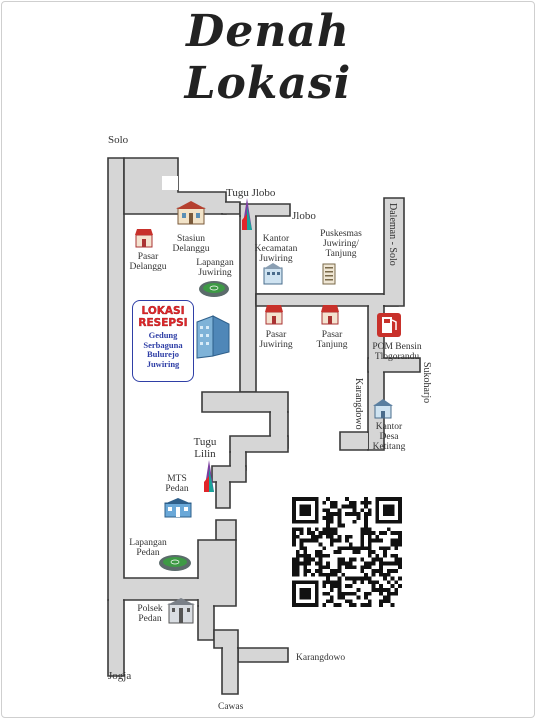  I want to click on label-lapangan-juwiring-line-1: Lapangan, so click(215, 263).